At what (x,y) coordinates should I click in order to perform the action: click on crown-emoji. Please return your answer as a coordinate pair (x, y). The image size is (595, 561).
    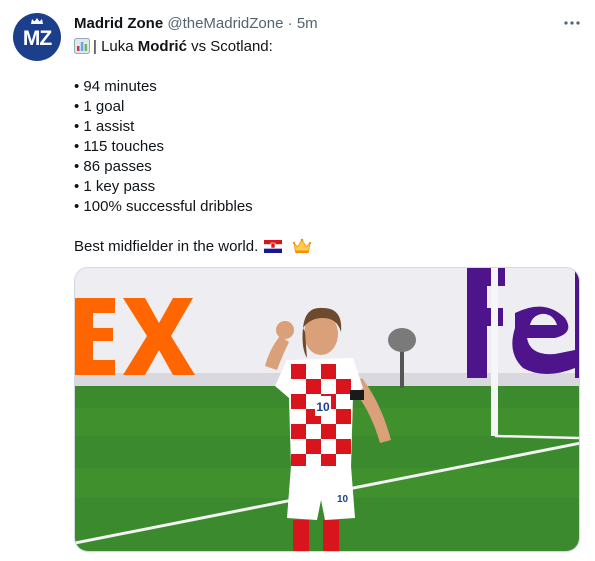
    Looking at the image, I should click on (301, 245).